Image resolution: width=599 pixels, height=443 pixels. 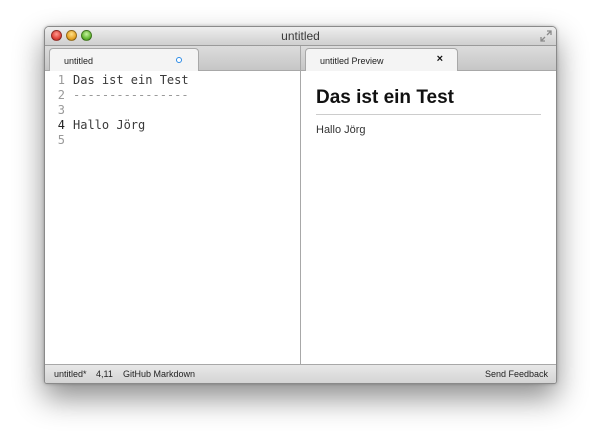 I want to click on line-number-current: 4, so click(x=61, y=125).